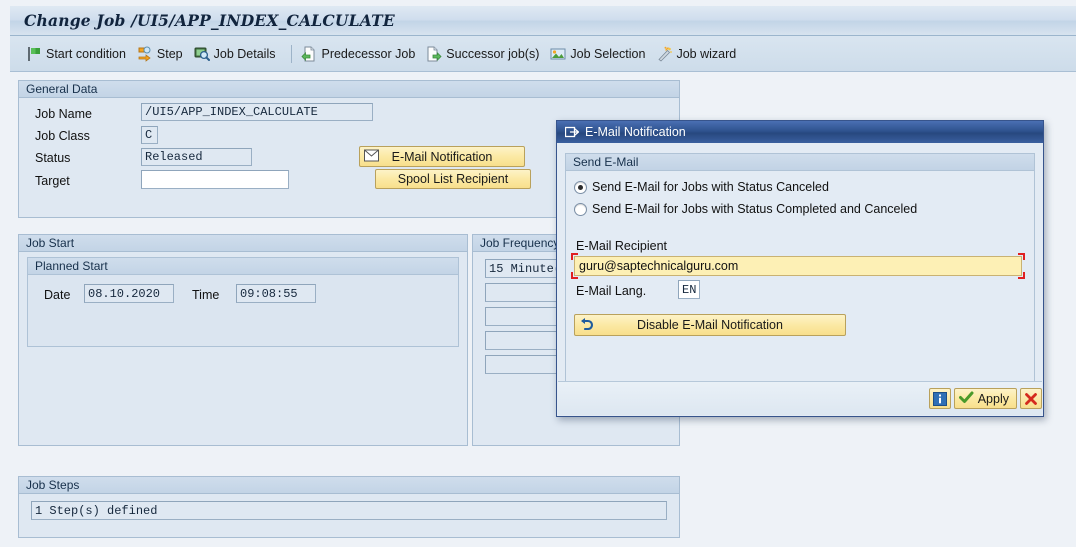 This screenshot has height=547, width=1076. What do you see at coordinates (276, 293) in the screenshot?
I see `time-field: 09:08:55` at bounding box center [276, 293].